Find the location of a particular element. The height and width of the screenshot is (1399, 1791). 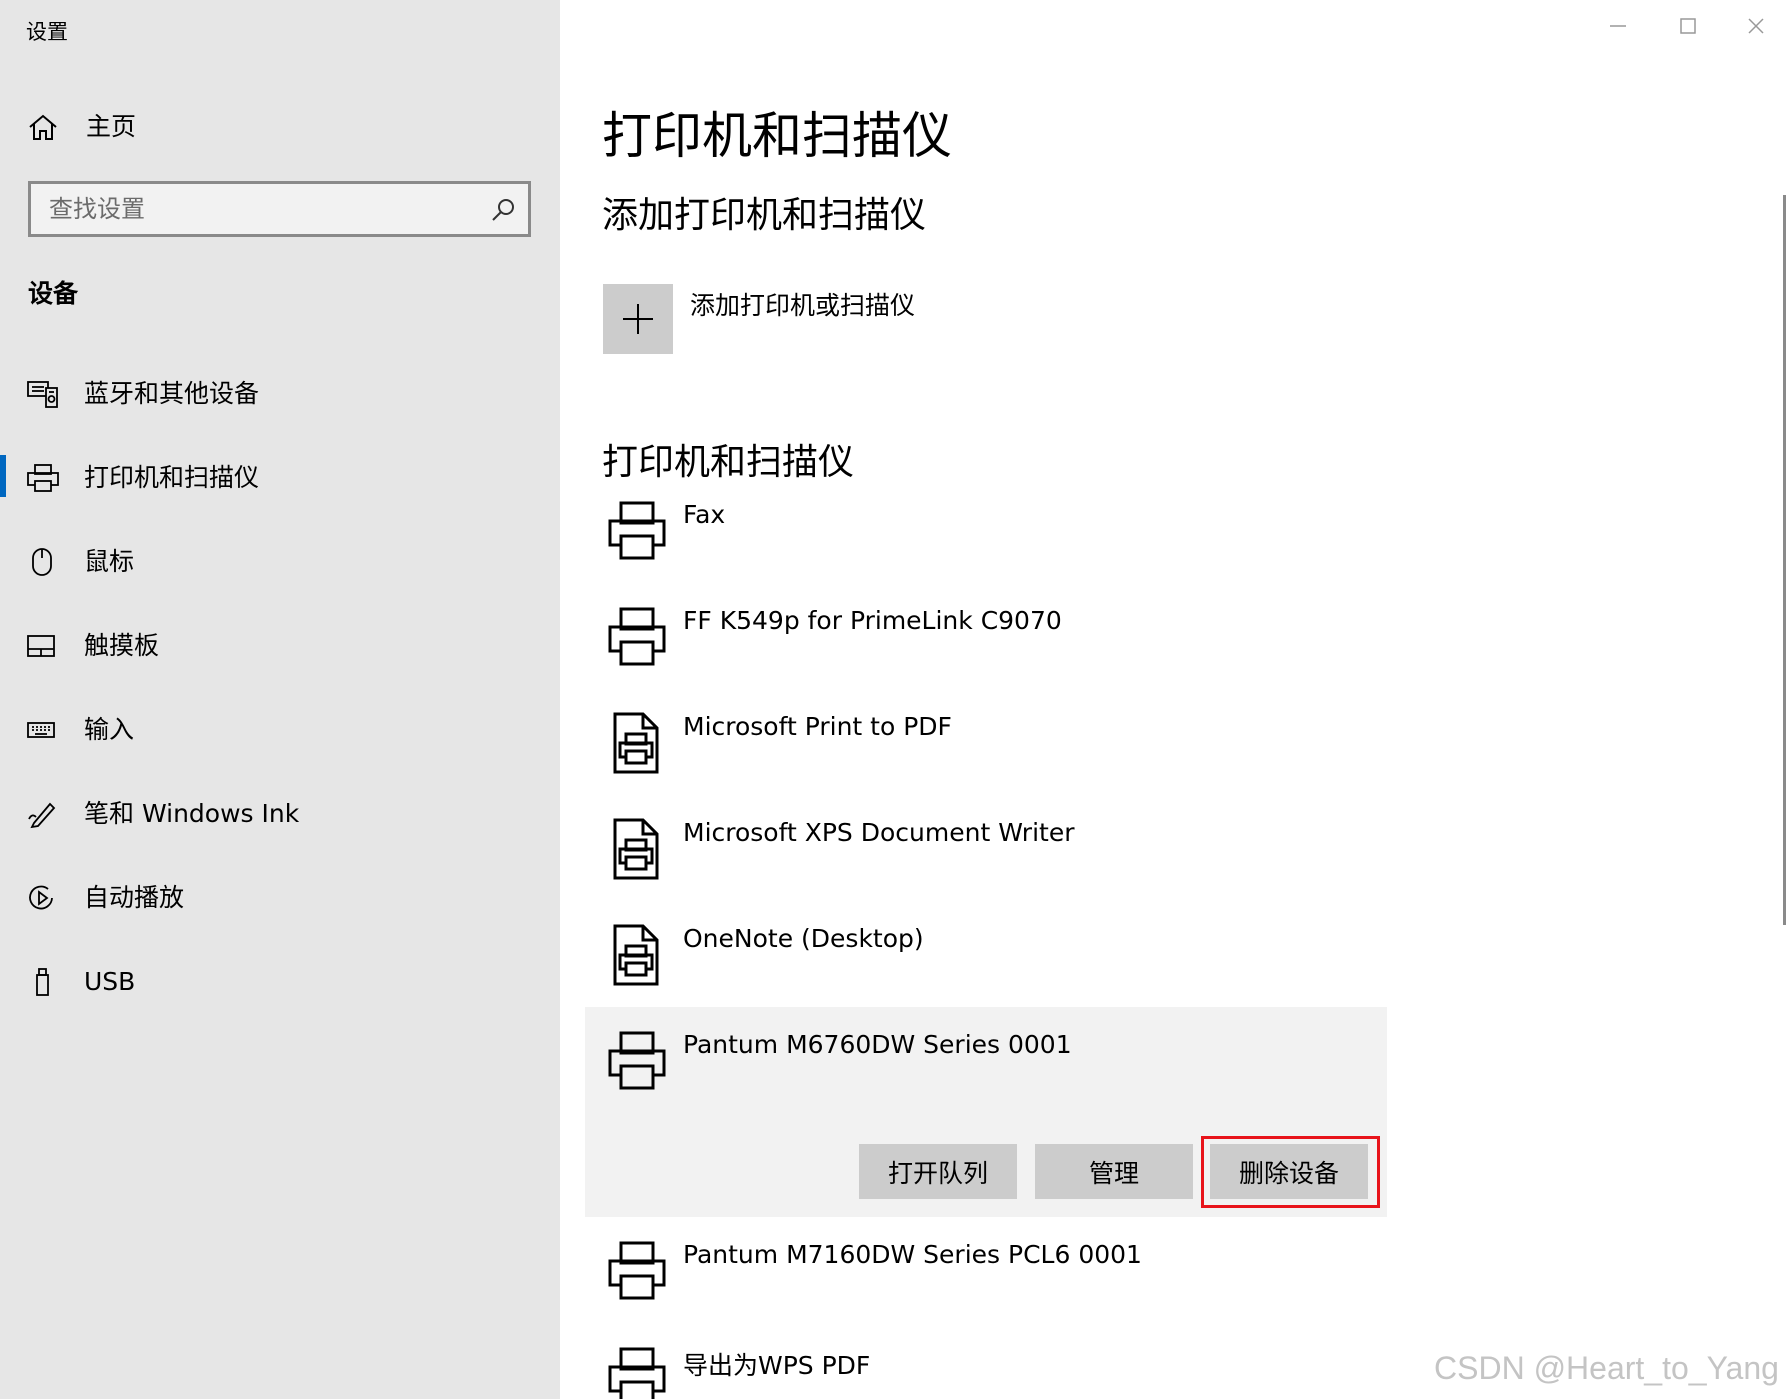

printer-name: Microsoft Print to PDF is located at coordinates (817, 726).